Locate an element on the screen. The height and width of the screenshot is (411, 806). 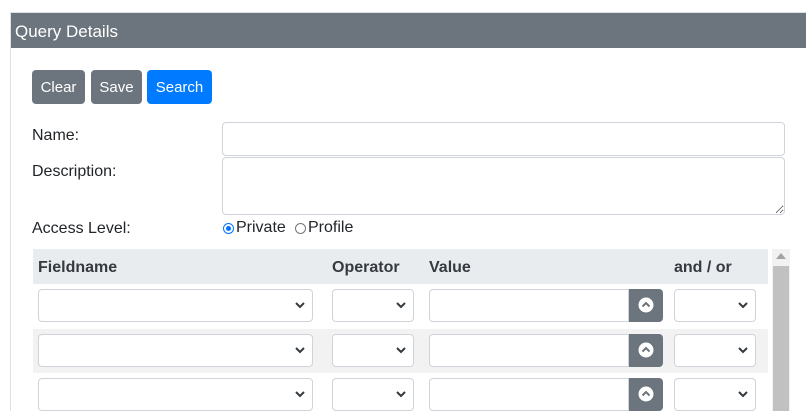
access-profile-option: Profile is located at coordinates (324, 228).